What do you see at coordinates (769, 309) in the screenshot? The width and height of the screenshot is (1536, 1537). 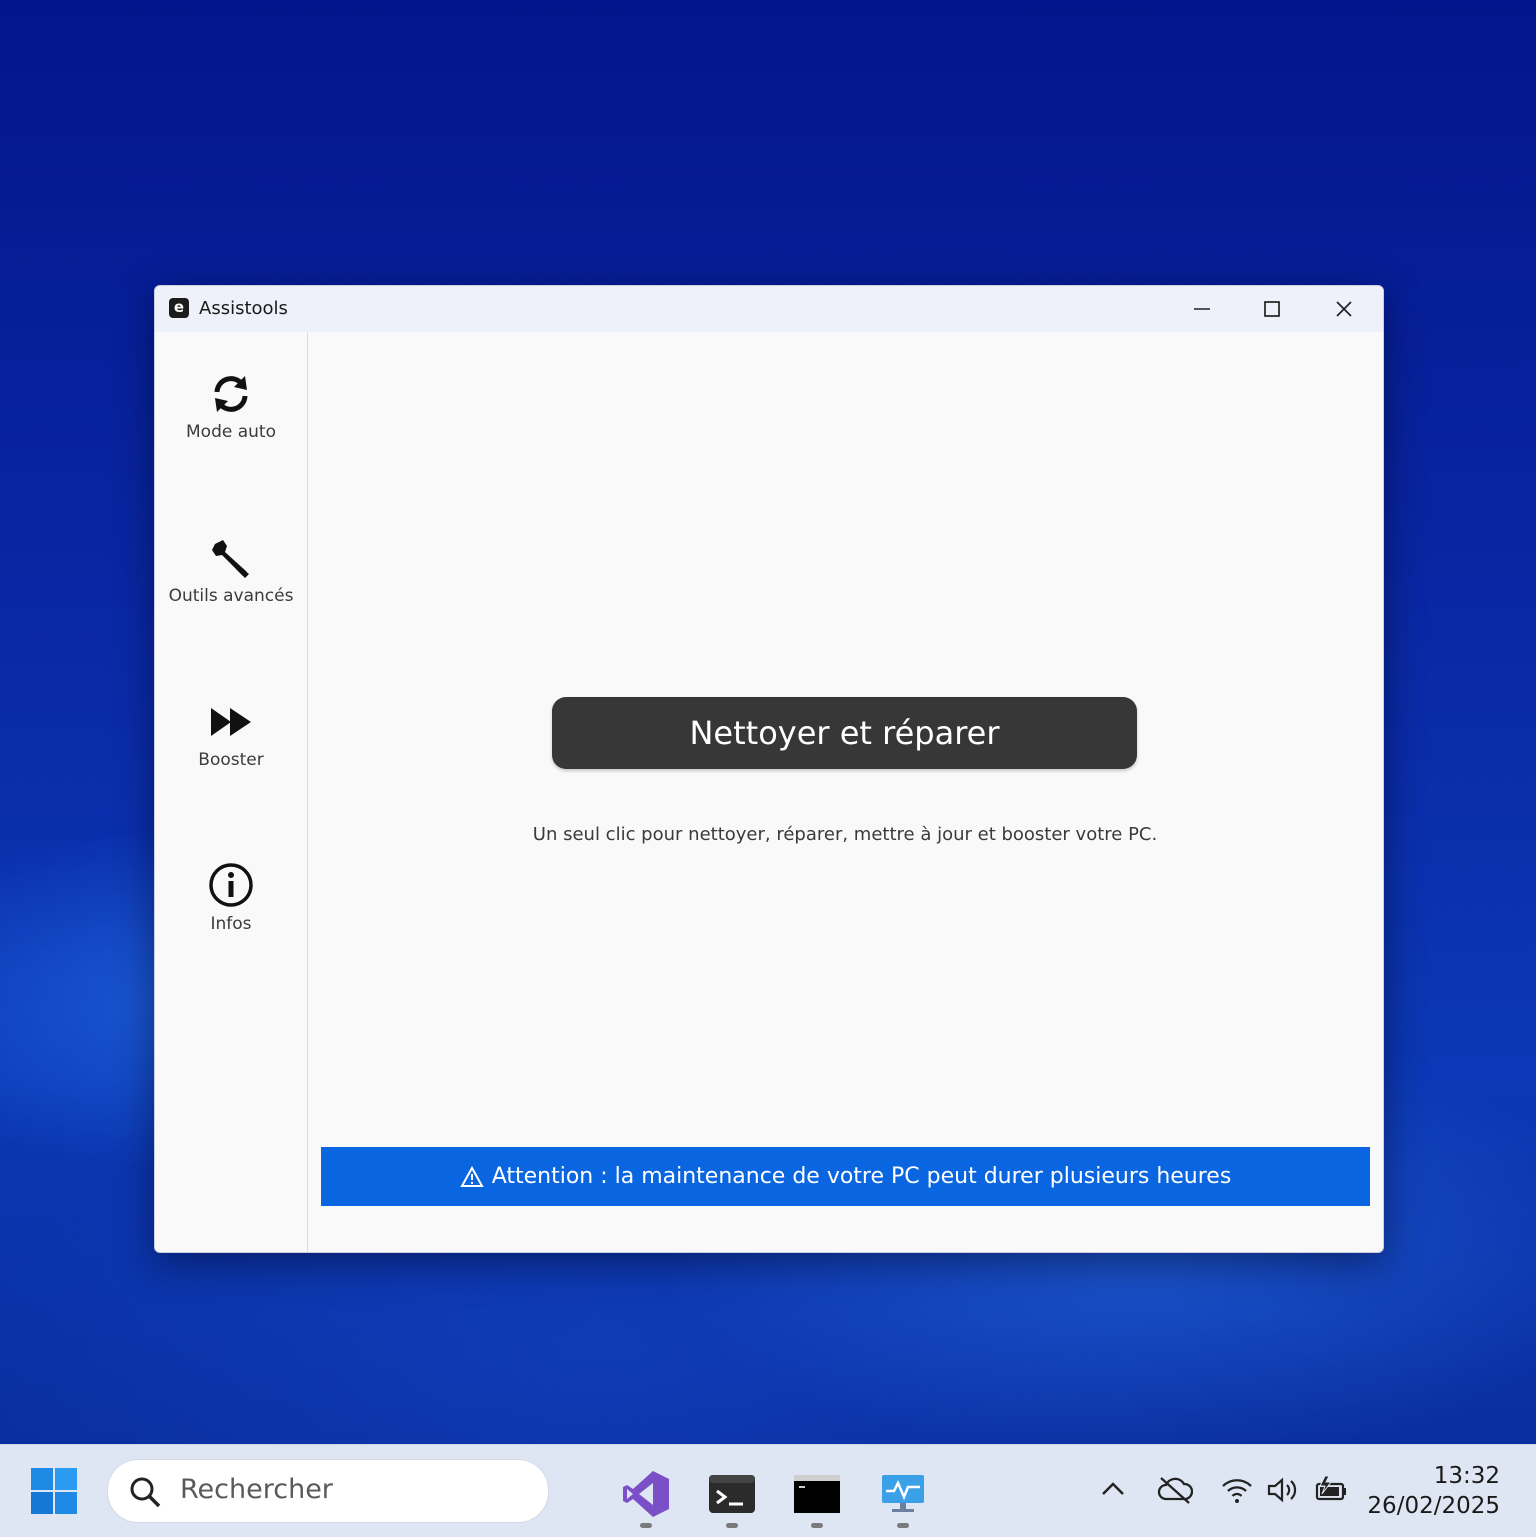 I see `title-bar: e Assistools` at bounding box center [769, 309].